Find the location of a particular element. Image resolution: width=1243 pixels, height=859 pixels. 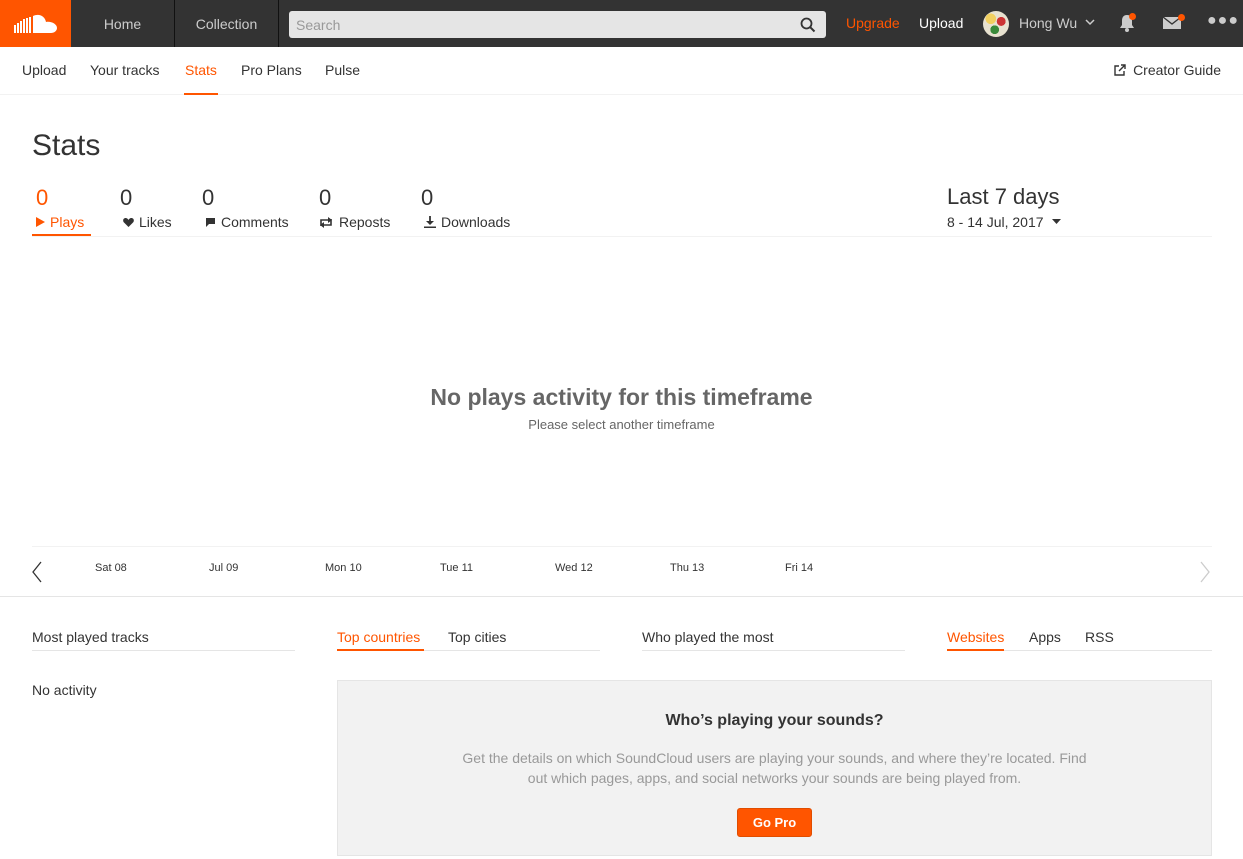

plays-count: 0 is located at coordinates (42, 197).